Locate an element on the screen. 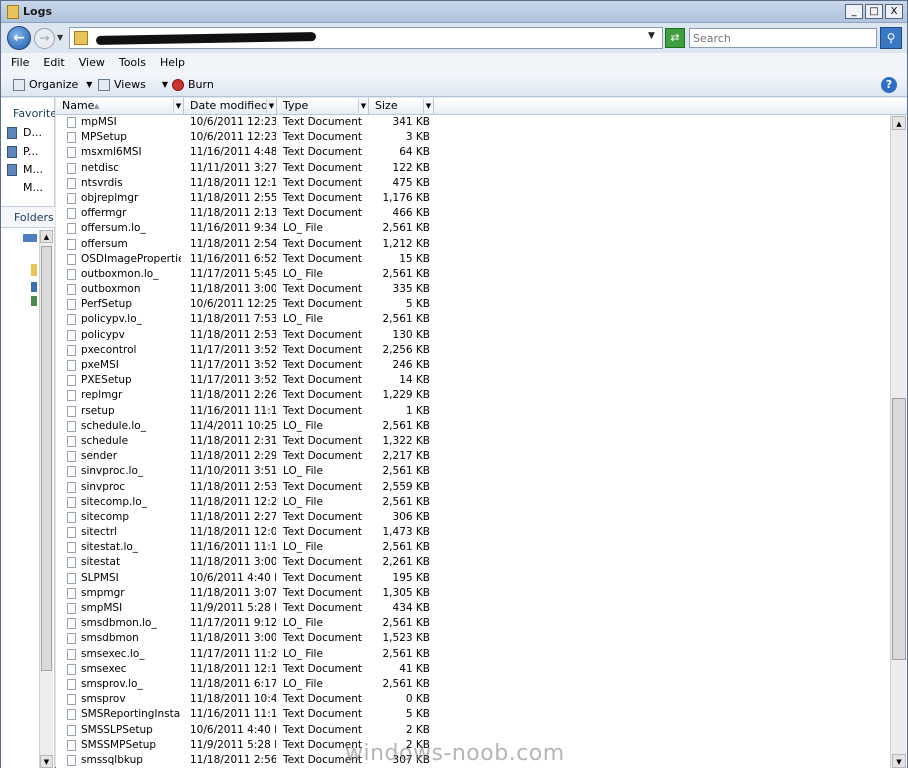 The width and height of the screenshot is (908, 768). help-icon: ? is located at coordinates (889, 85).